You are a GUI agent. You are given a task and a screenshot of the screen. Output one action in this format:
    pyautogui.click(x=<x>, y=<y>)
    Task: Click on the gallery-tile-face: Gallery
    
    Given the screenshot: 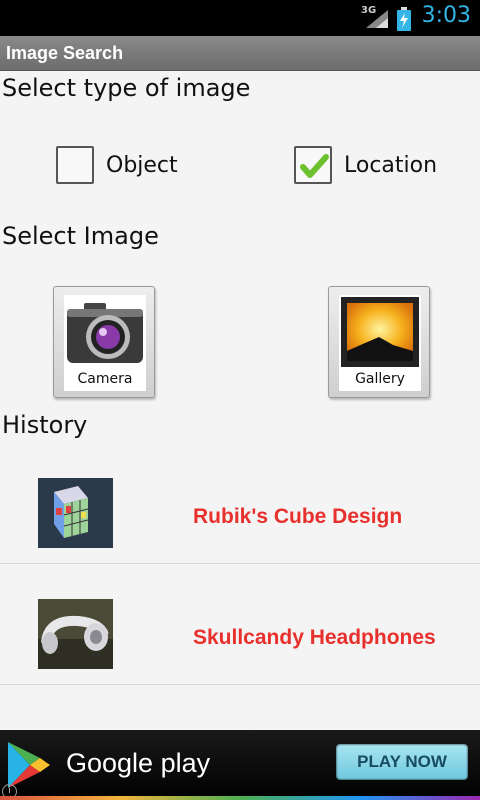 What is the action you would take?
    pyautogui.click(x=380, y=343)
    